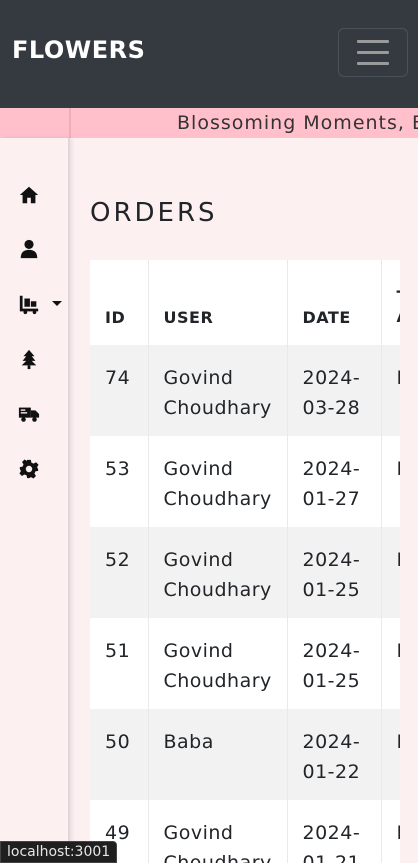  Describe the element at coordinates (373, 52) in the screenshot. I see `menu-toggle-button` at that location.